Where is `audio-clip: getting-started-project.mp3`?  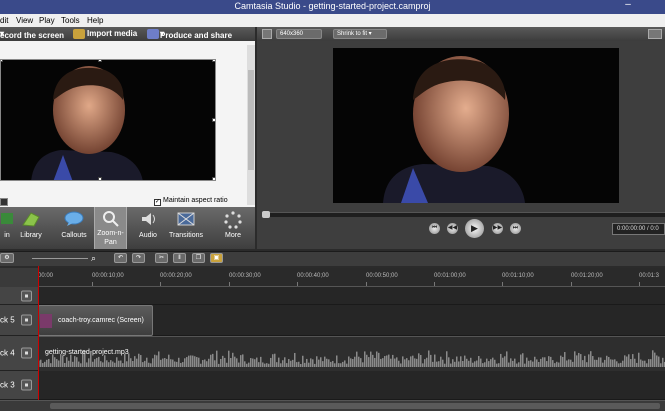 audio-clip: getting-started-project.mp3 is located at coordinates (351, 353).